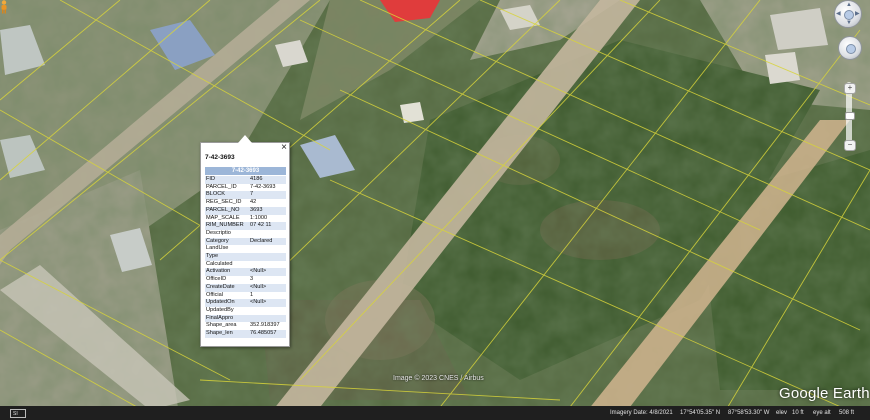  Describe the element at coordinates (245, 265) in the screenshot. I see `attribute-row: Calculated` at that location.